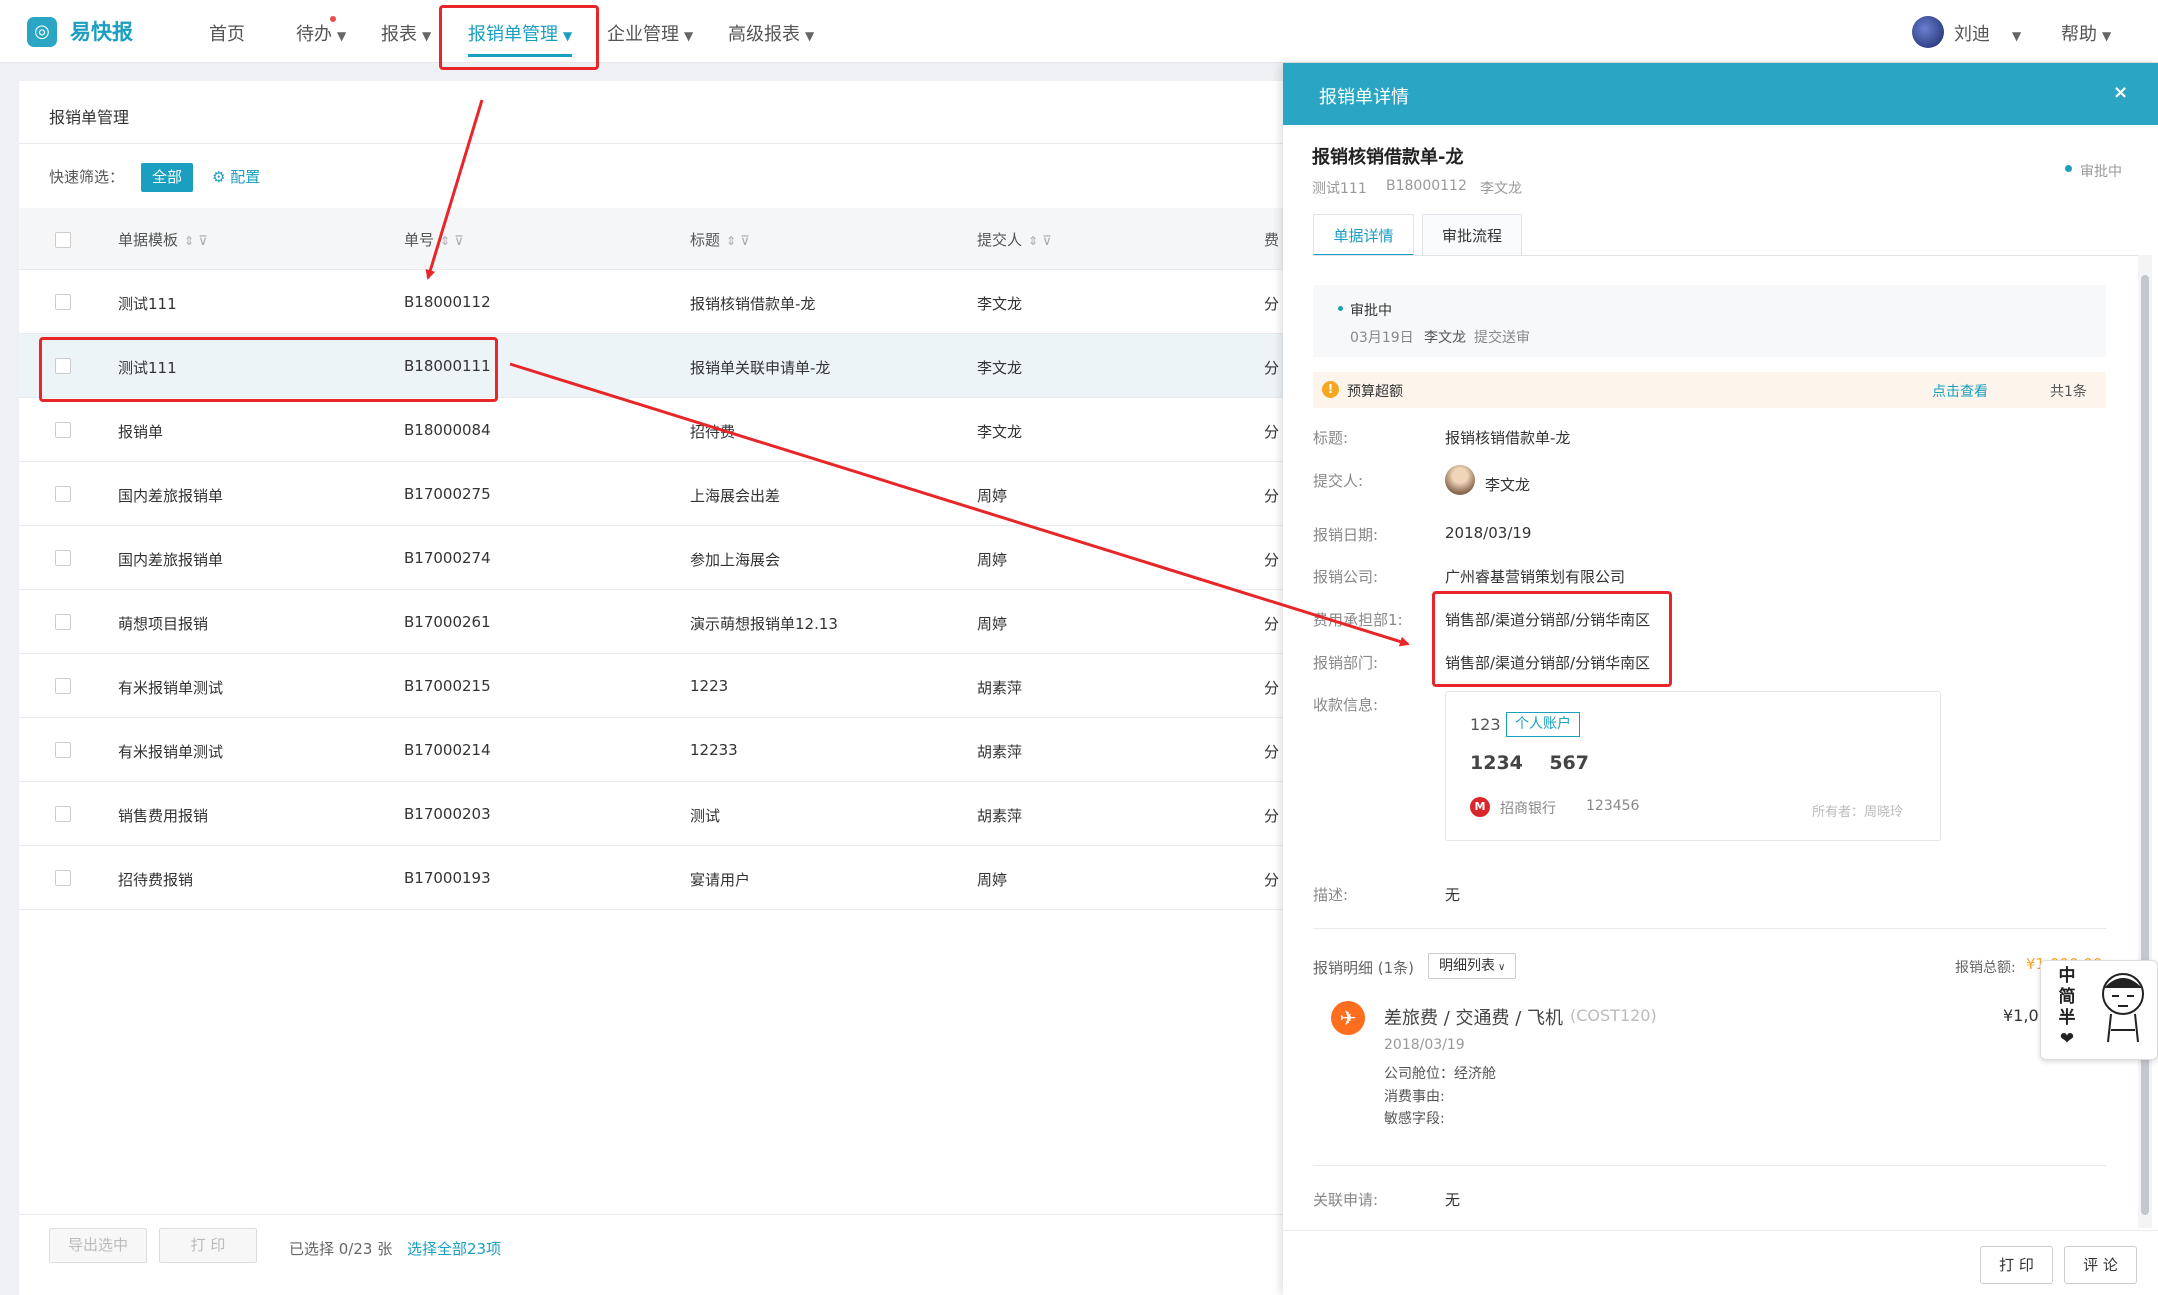 This screenshot has width=2158, height=1295. Describe the element at coordinates (163, 816) in the screenshot. I see `cell-template: 销售费用报销` at that location.